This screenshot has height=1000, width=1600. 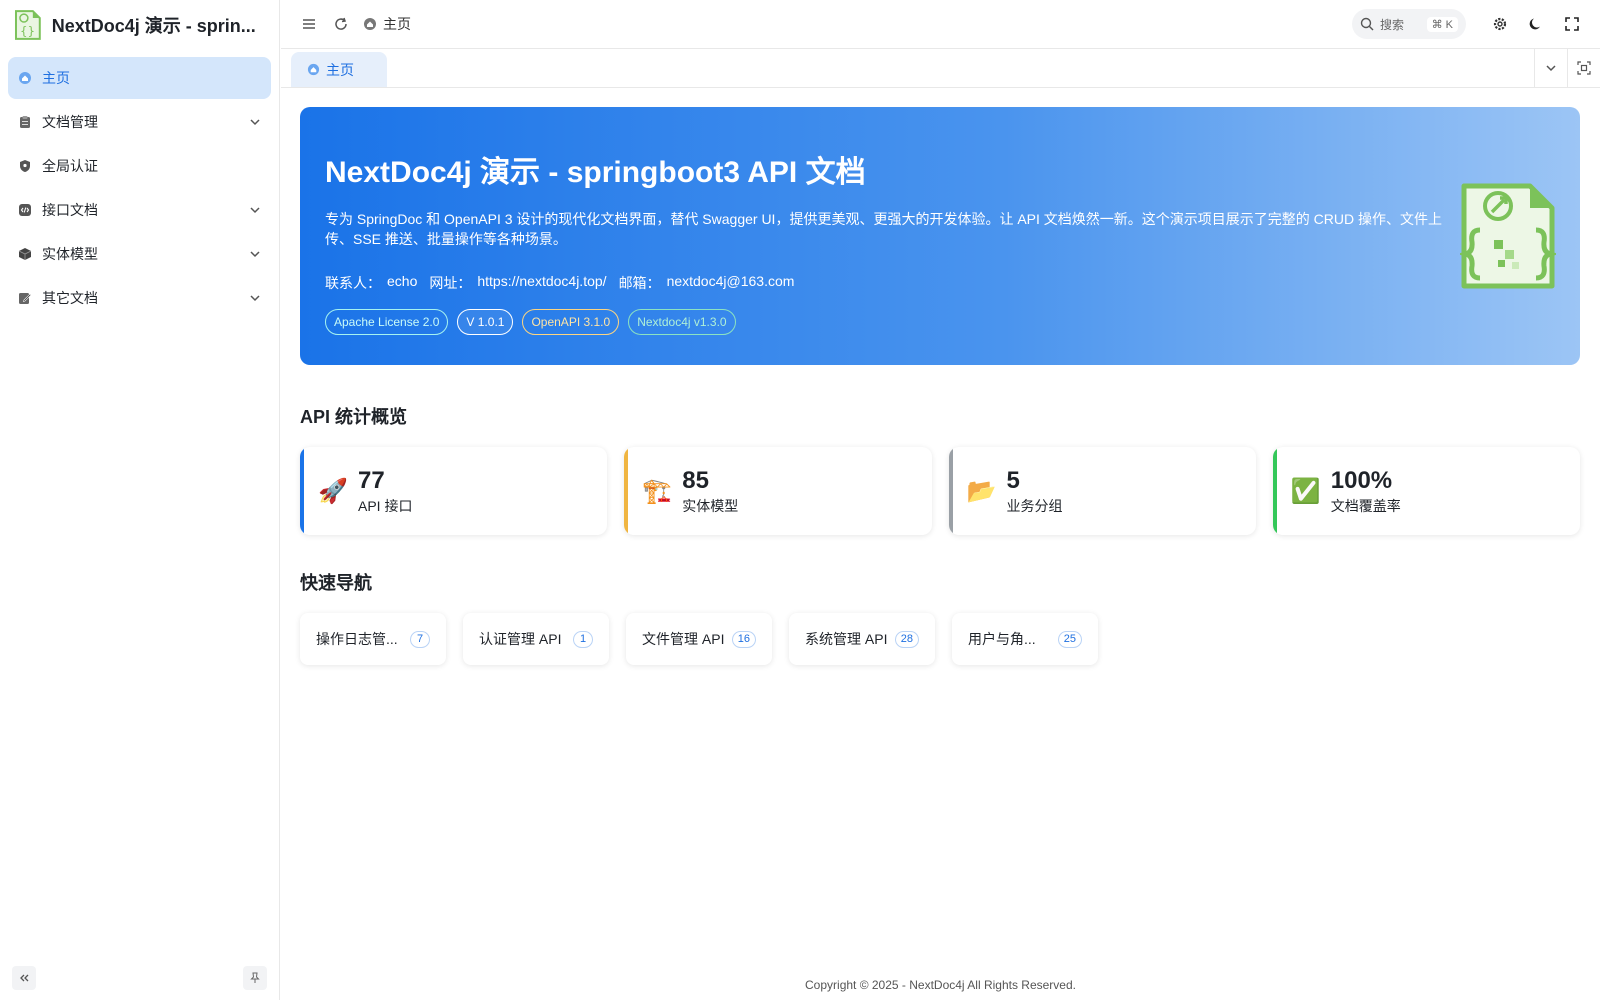 What do you see at coordinates (70, 298) in the screenshot?
I see `sidebar-item-label: 其它文档` at bounding box center [70, 298].